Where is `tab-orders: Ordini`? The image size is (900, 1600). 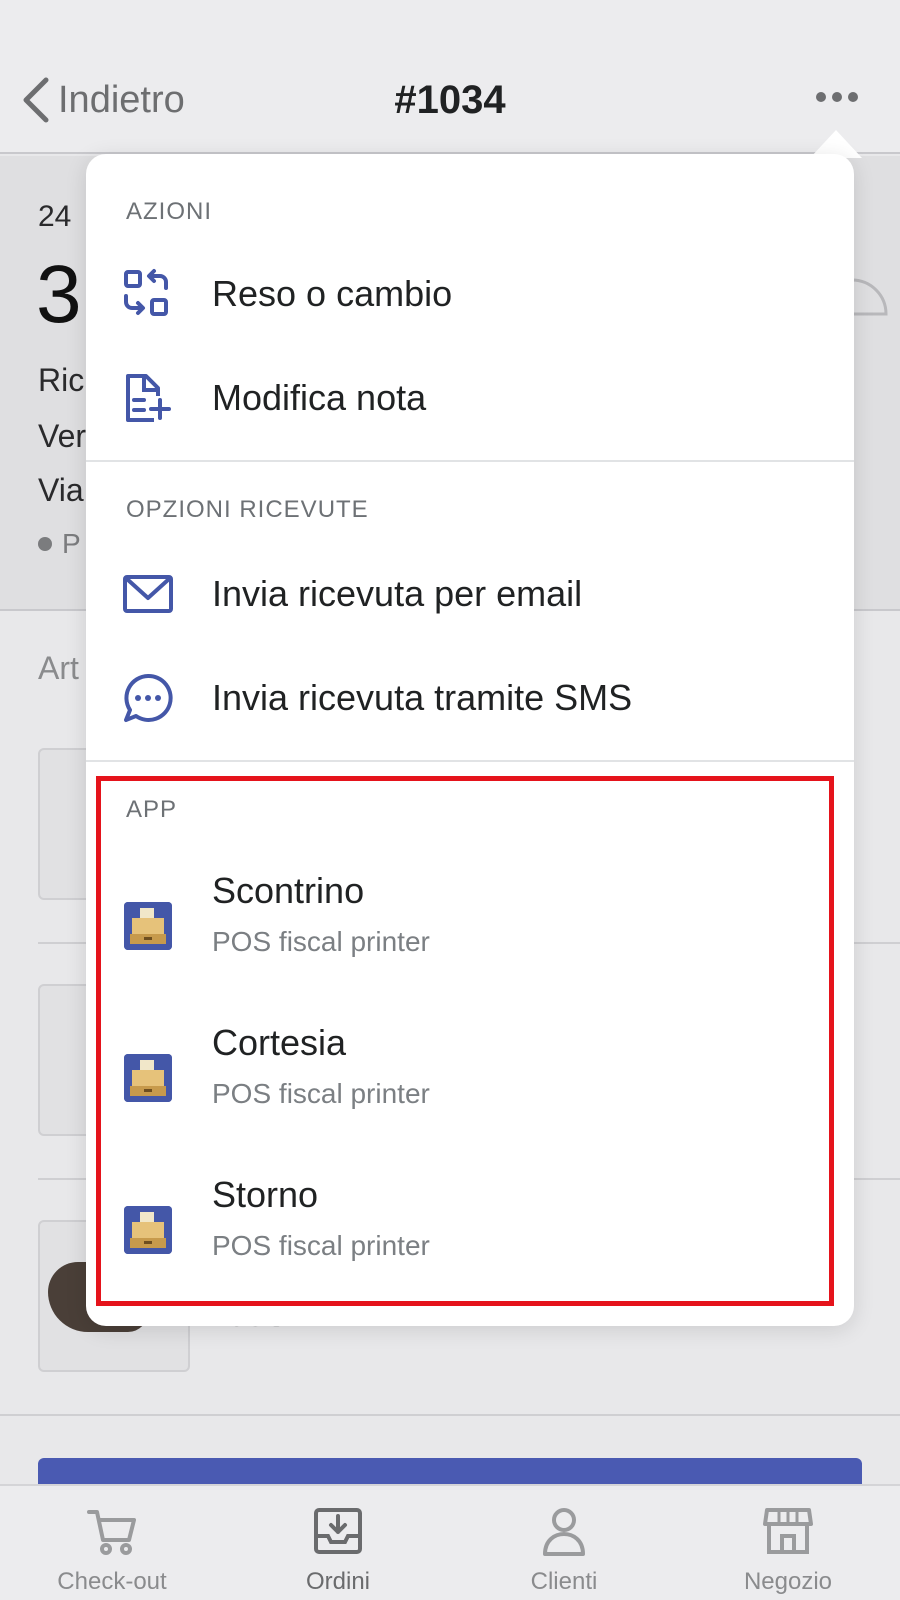 tab-orders: Ordini is located at coordinates (338, 1550).